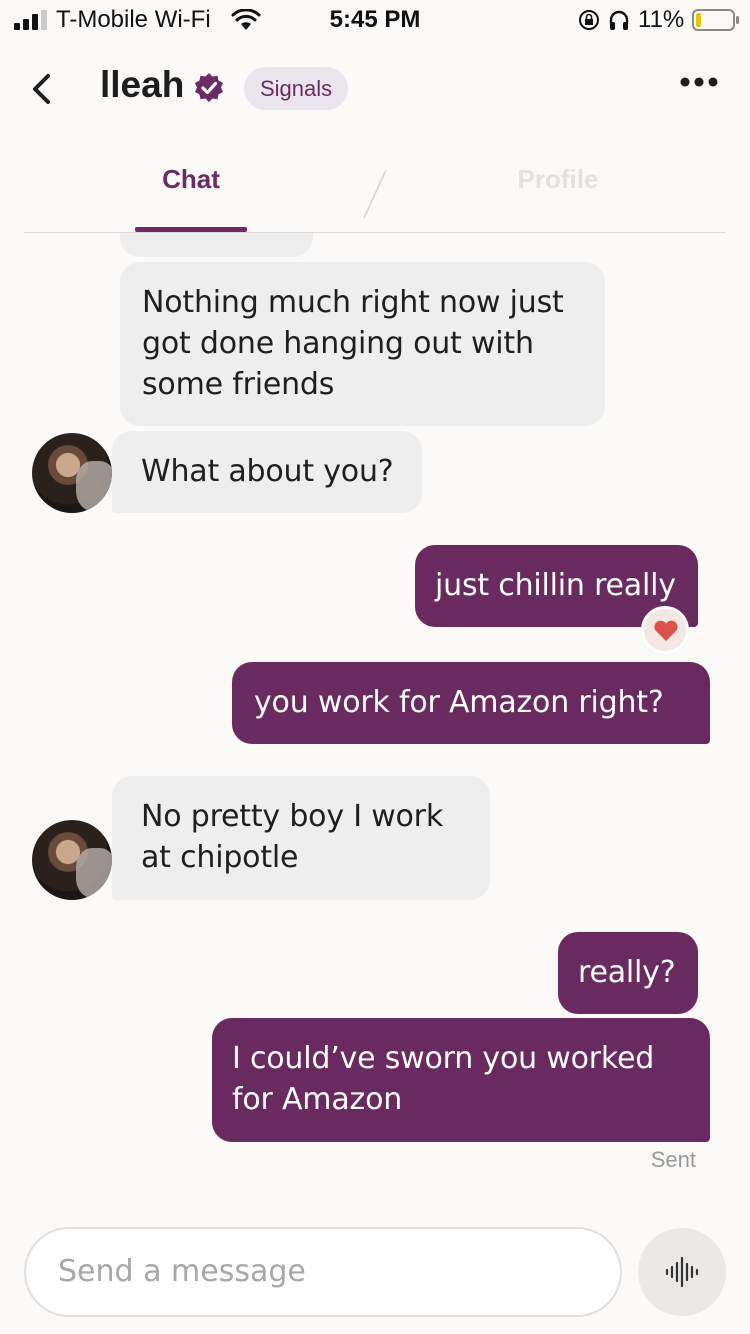  Describe the element at coordinates (619, 20) in the screenshot. I see `headphones-icon` at that location.